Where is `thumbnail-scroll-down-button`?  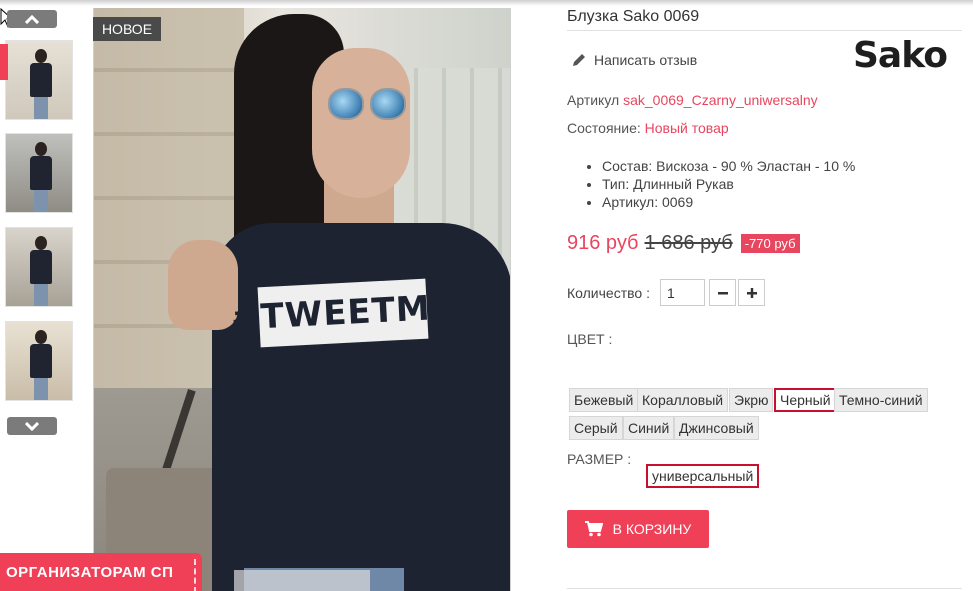 thumbnail-scroll-down-button is located at coordinates (32, 426).